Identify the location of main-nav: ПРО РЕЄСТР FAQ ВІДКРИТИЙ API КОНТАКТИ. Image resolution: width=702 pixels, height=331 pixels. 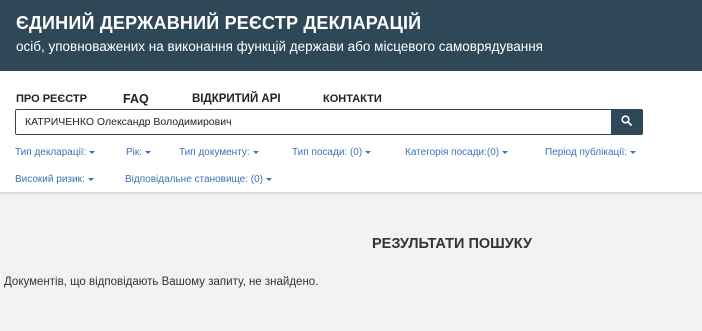
(351, 100).